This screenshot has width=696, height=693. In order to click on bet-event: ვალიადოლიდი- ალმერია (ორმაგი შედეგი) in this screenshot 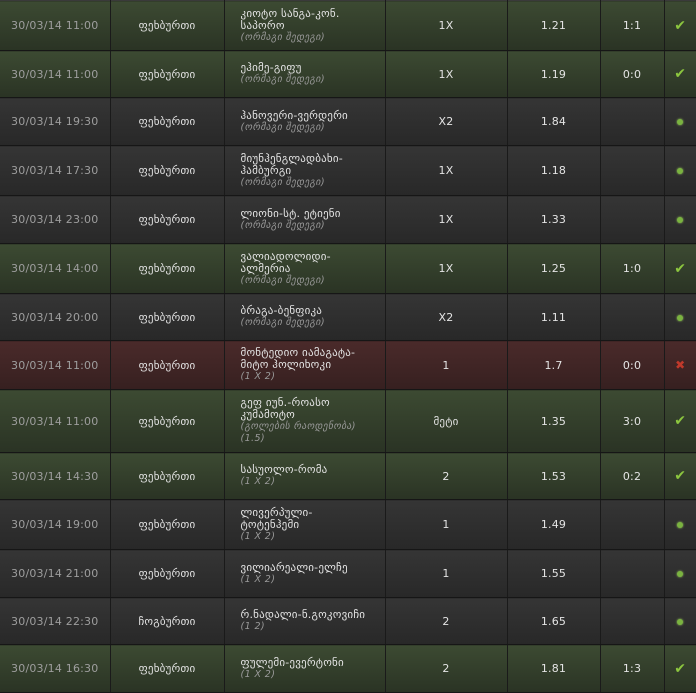, I will do `click(305, 268)`.